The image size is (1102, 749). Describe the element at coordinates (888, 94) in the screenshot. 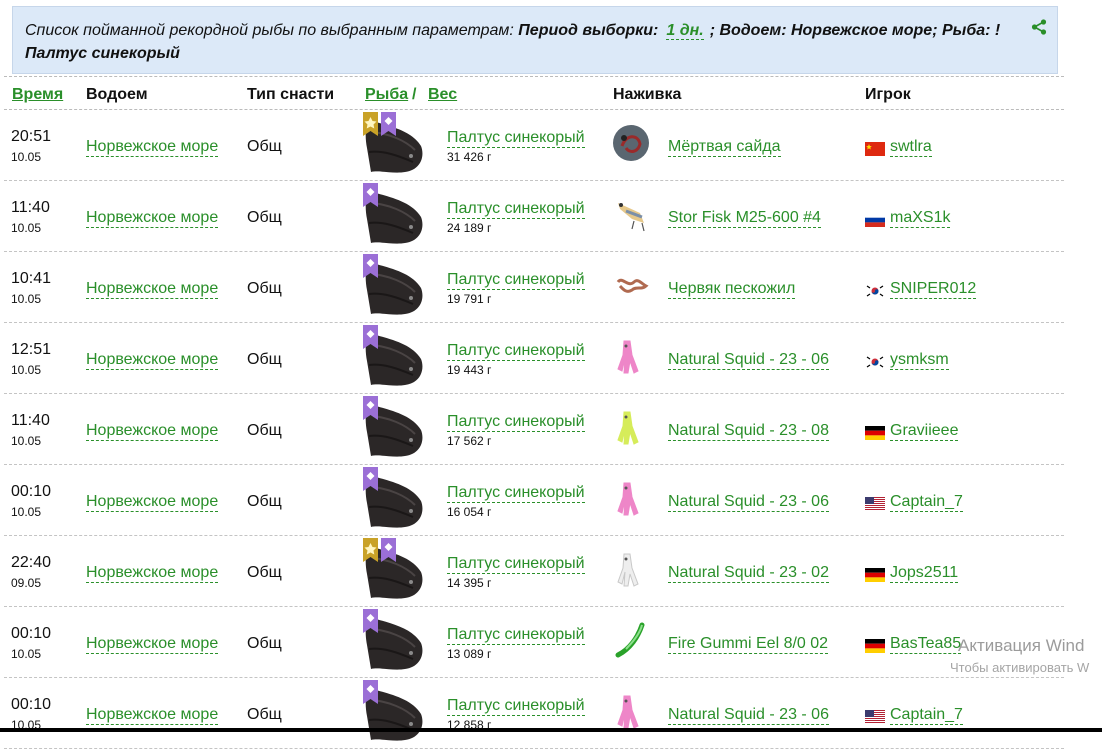

I see `header-player: Игрок` at that location.